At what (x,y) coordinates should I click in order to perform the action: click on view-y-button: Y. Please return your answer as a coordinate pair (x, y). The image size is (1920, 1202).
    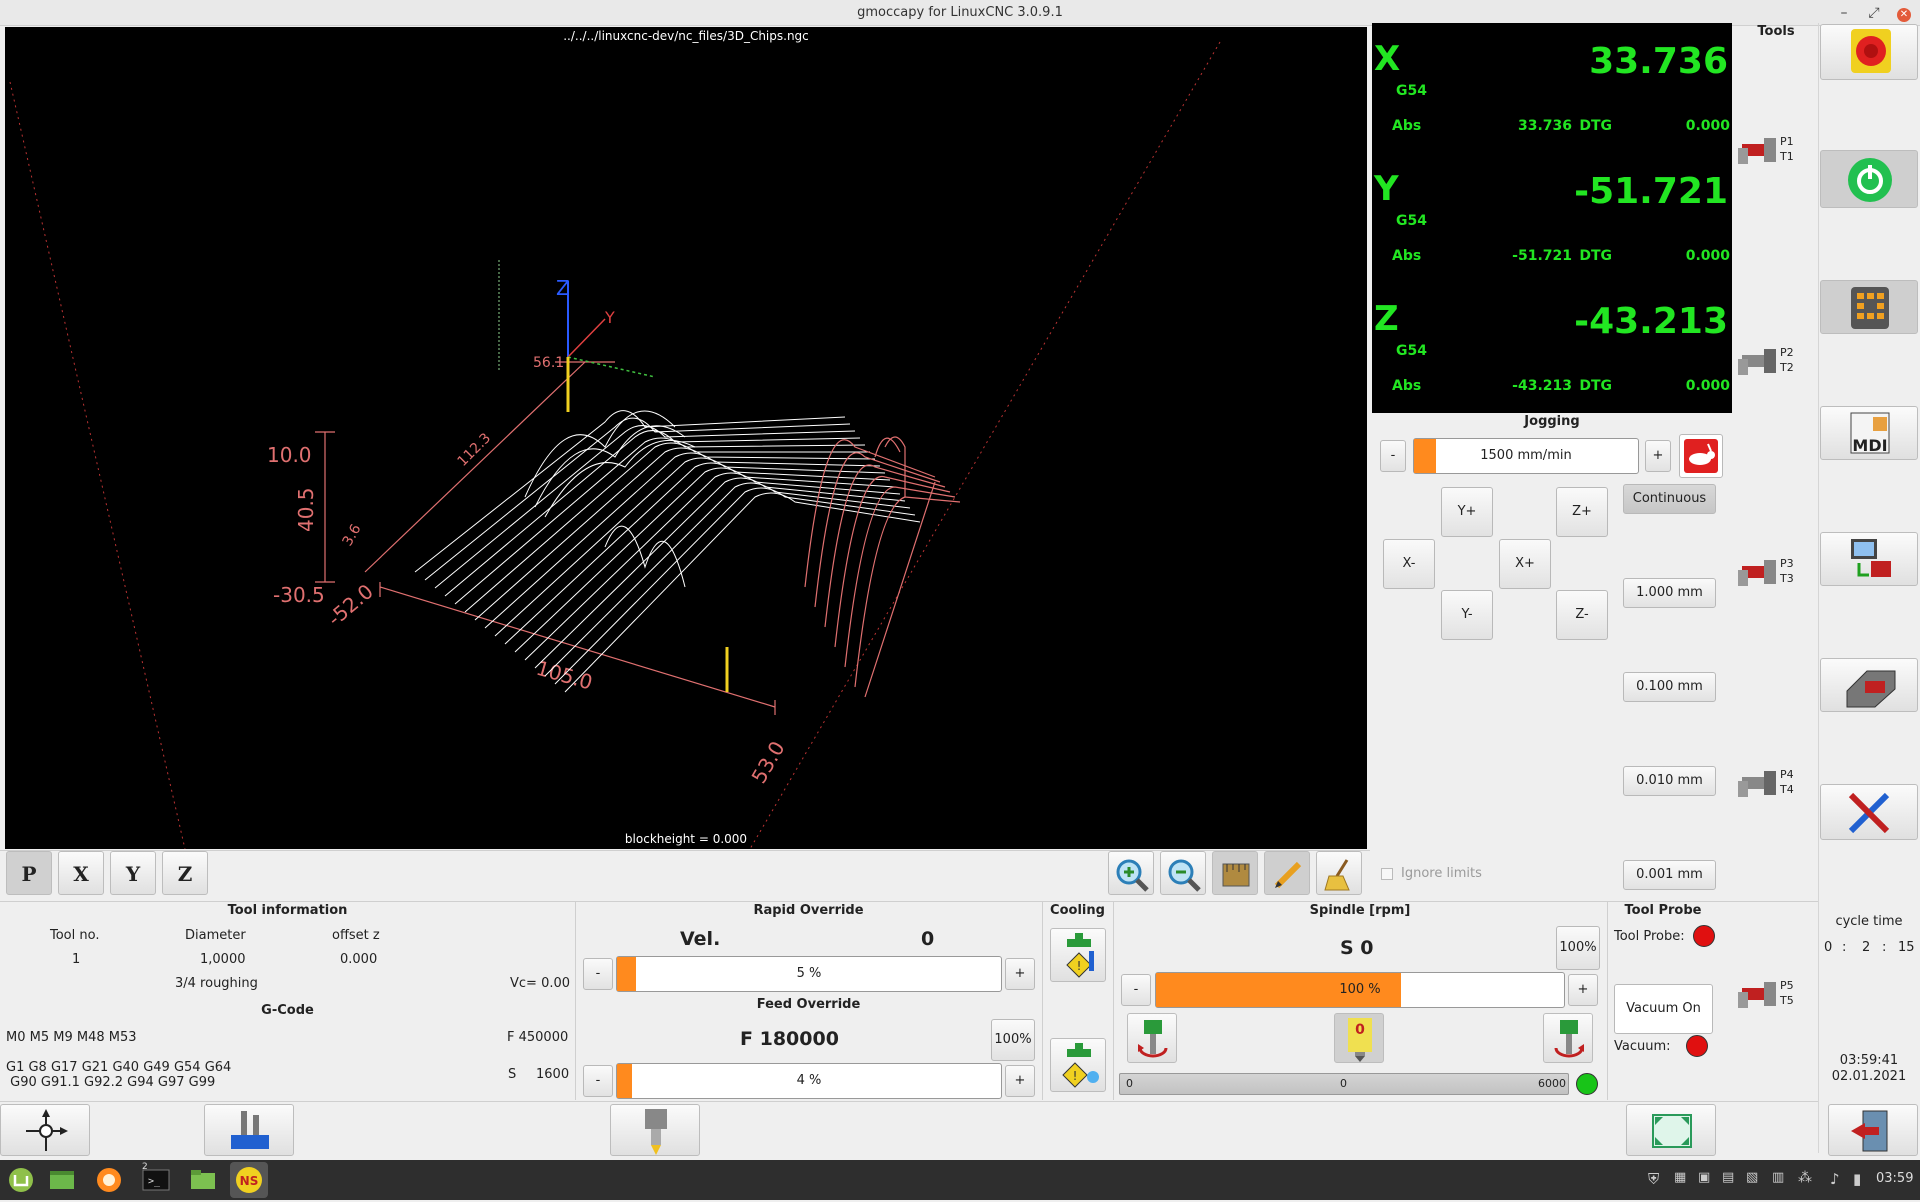
    Looking at the image, I should click on (133, 873).